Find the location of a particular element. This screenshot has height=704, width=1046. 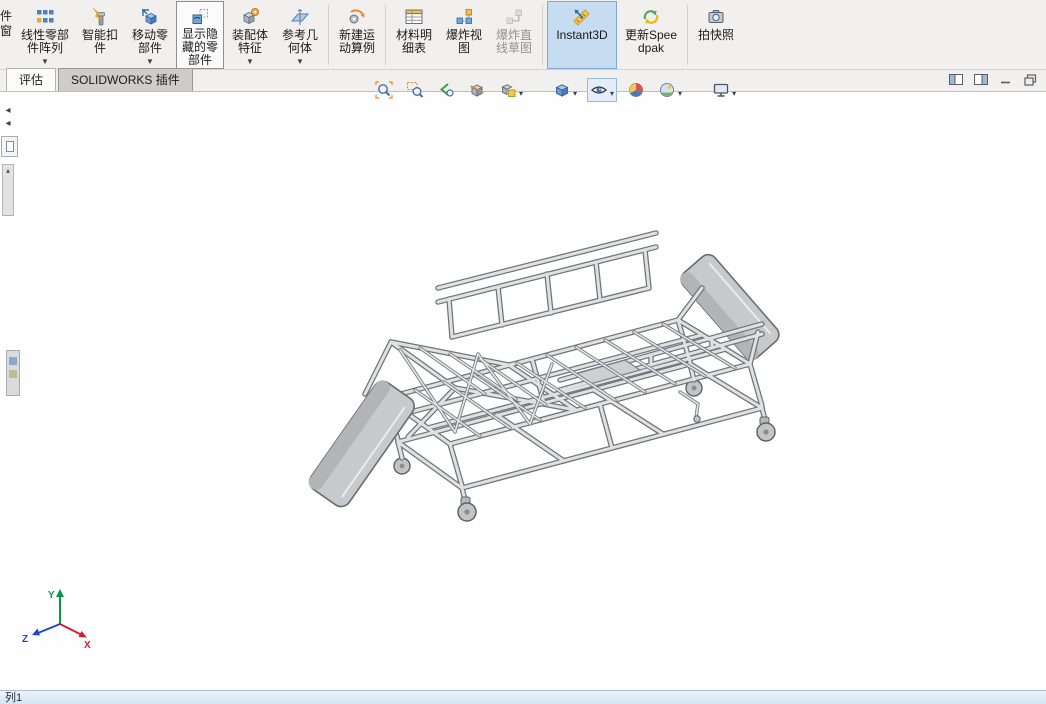

ribbon-button-instant3d: Instant3D is located at coordinates (582, 35).